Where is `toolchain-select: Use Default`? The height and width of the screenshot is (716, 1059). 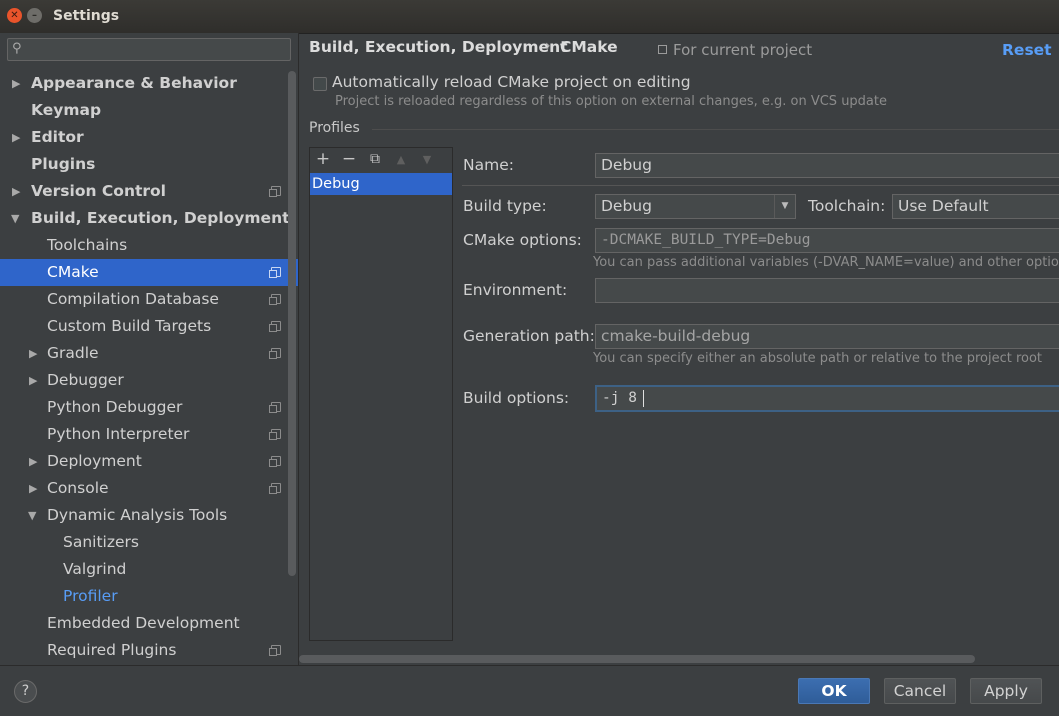
toolchain-select: Use Default is located at coordinates (975, 206).